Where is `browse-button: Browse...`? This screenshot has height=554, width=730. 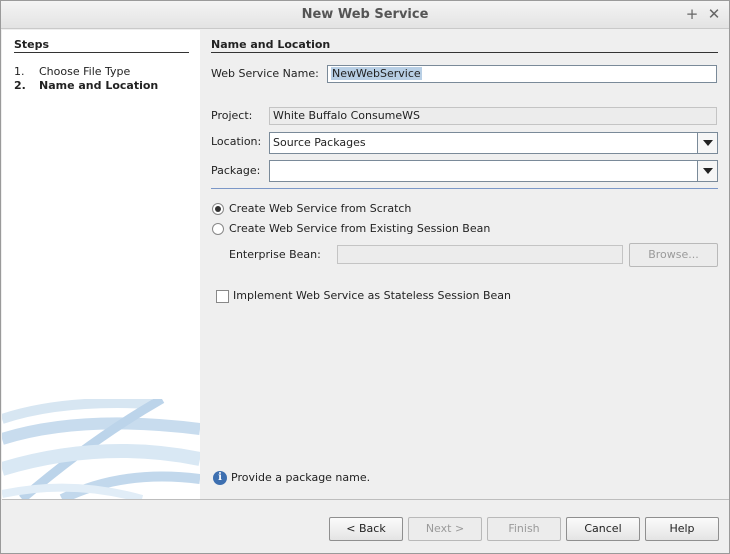 browse-button: Browse... is located at coordinates (673, 255).